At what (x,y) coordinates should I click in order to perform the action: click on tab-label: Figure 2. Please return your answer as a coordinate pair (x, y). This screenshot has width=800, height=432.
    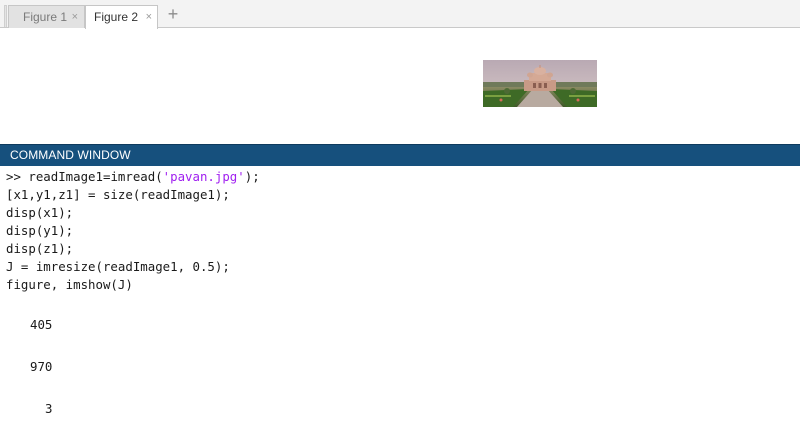
    Looking at the image, I should click on (116, 17).